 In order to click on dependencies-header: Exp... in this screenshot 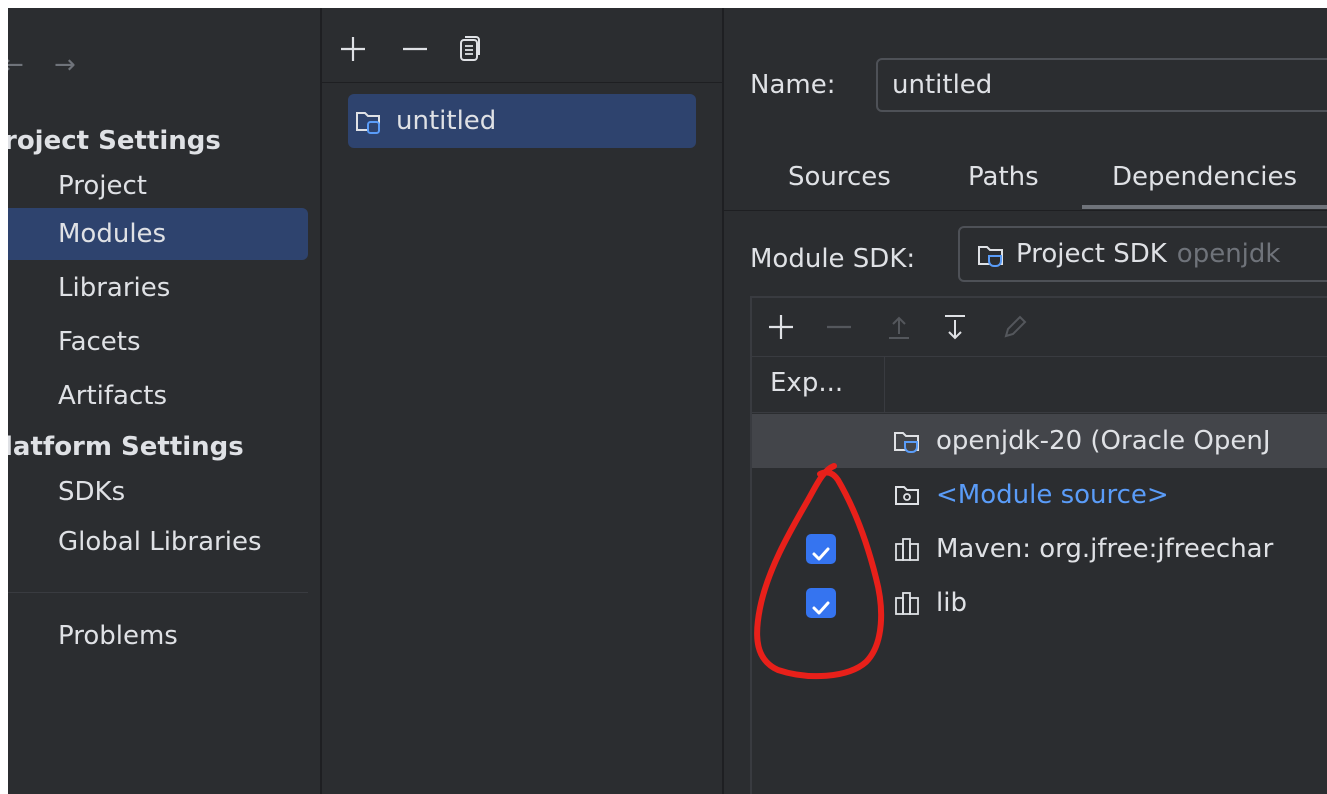, I will do `click(1039, 384)`.